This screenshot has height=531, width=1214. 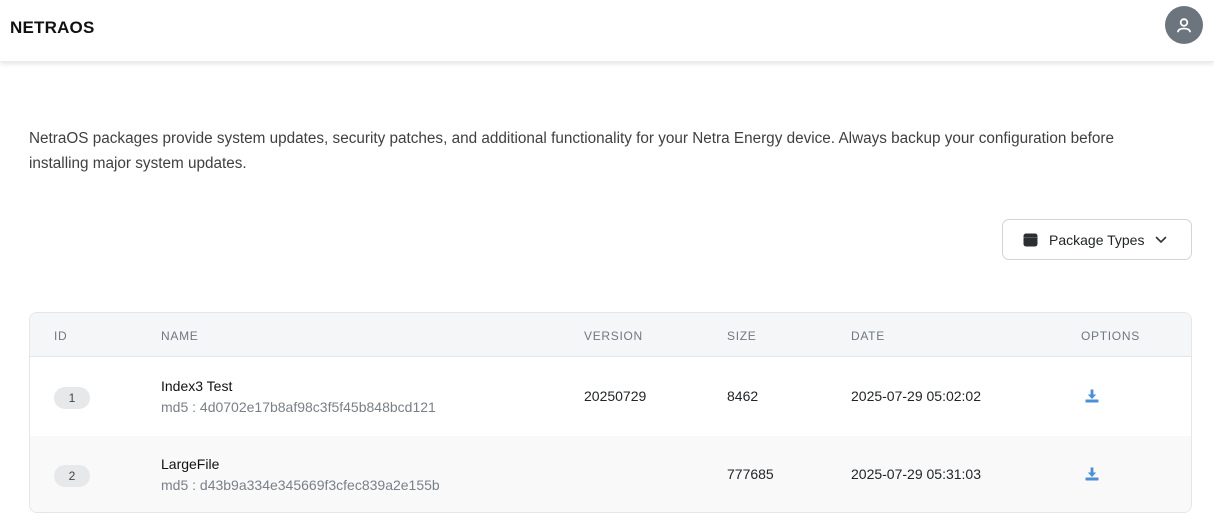 I want to click on package-date: 2025-07-29 05:02:02, so click(x=916, y=396).